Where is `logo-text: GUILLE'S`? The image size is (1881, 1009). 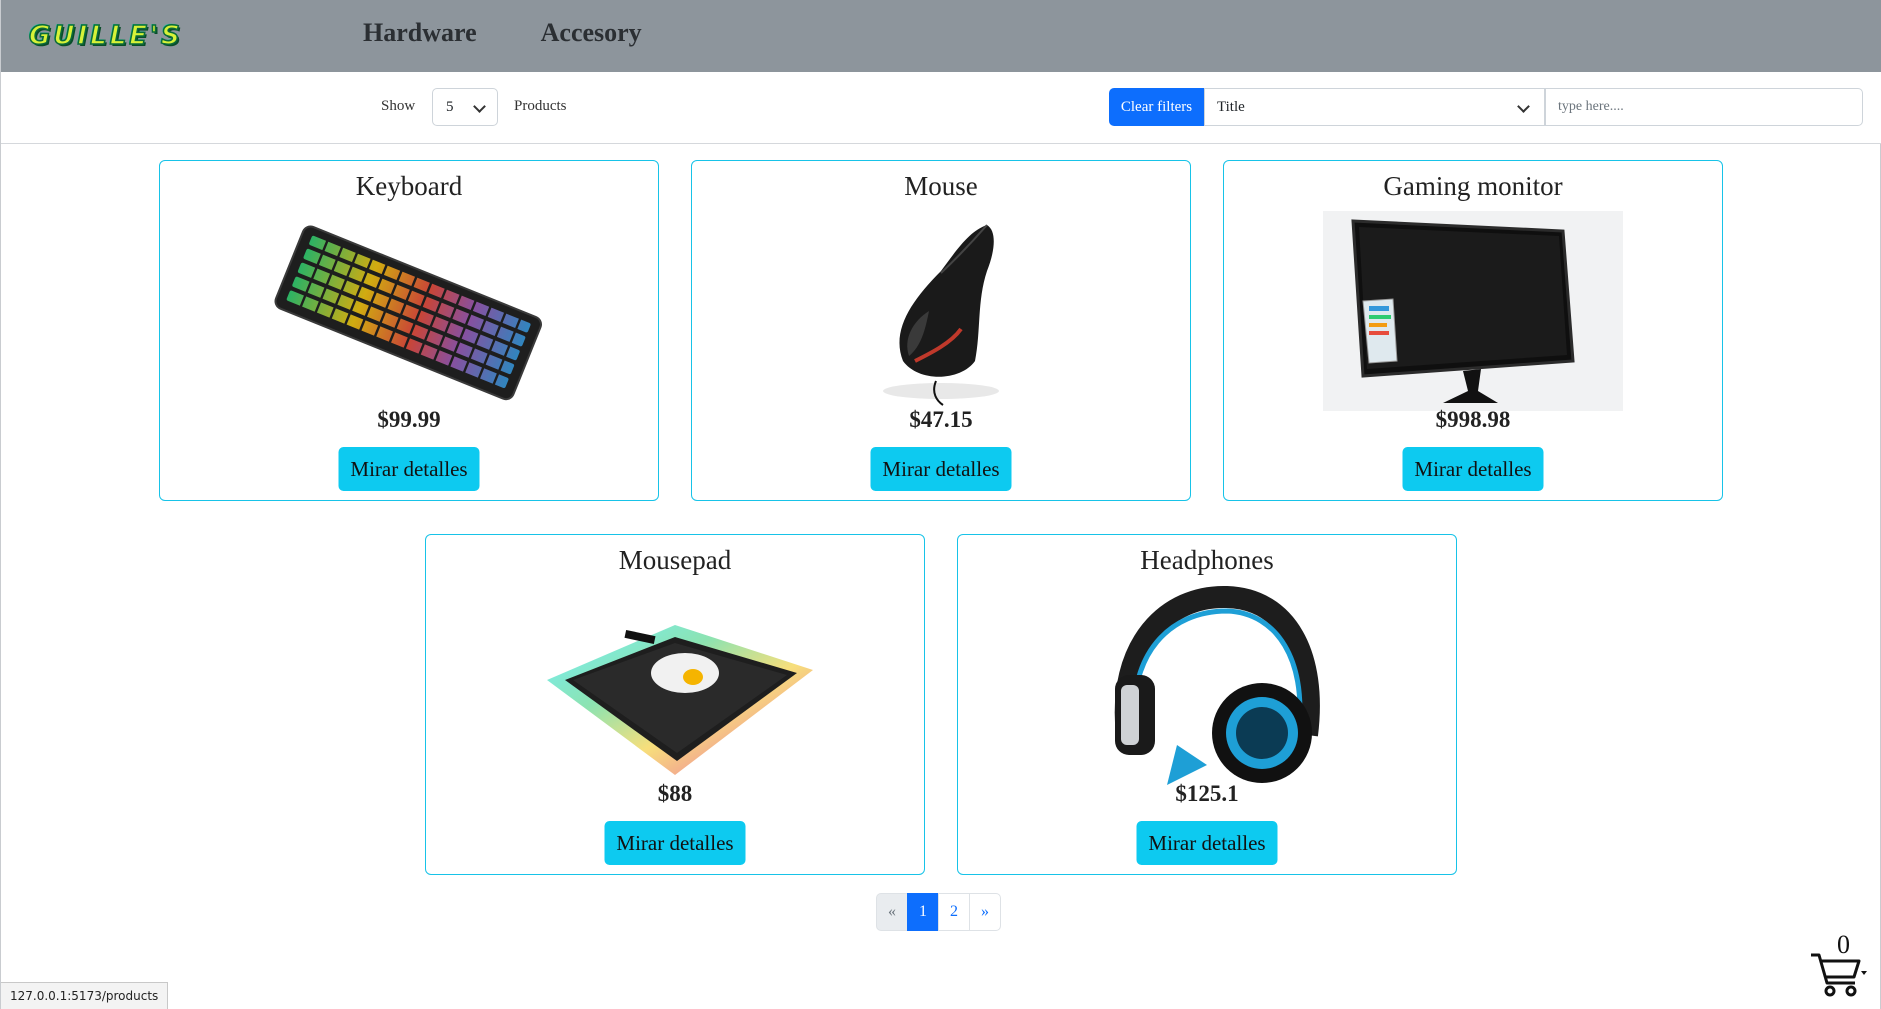
logo-text: GUILLE'S is located at coordinates (105, 36).